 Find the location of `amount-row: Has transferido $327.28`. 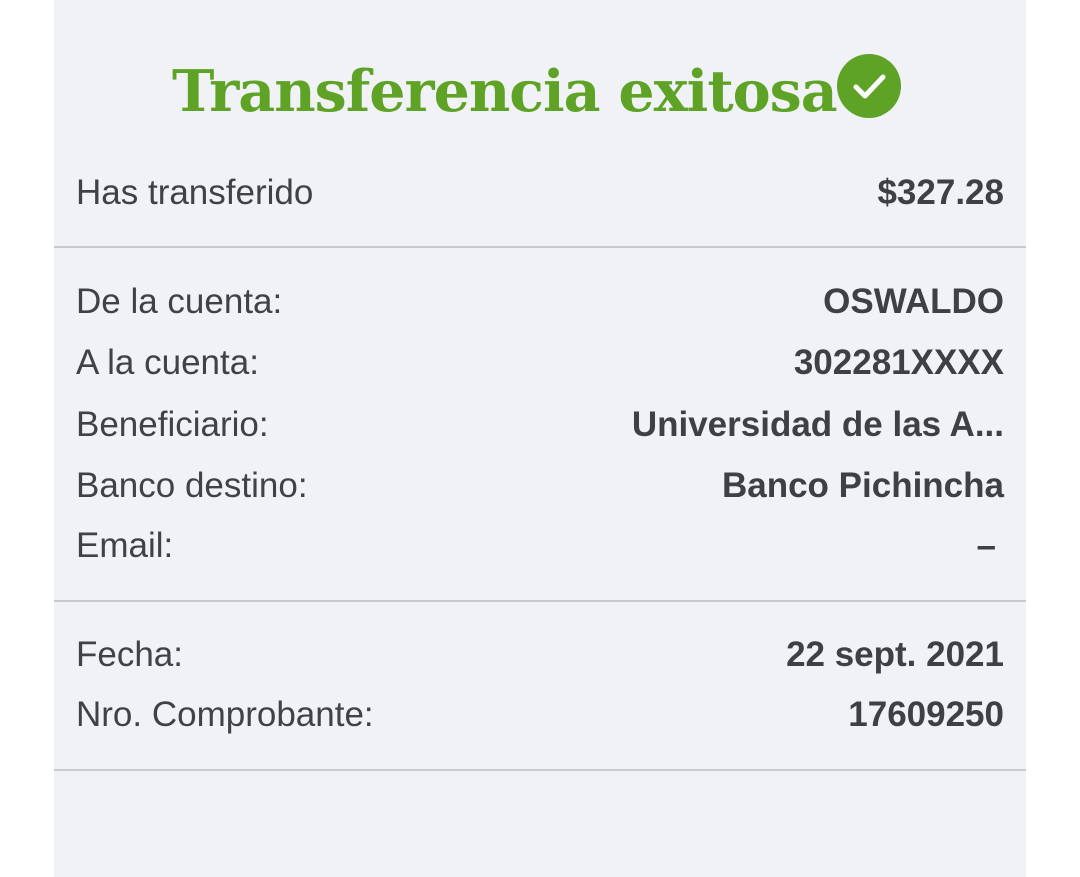

amount-row: Has transferido $327.28 is located at coordinates (540, 193).